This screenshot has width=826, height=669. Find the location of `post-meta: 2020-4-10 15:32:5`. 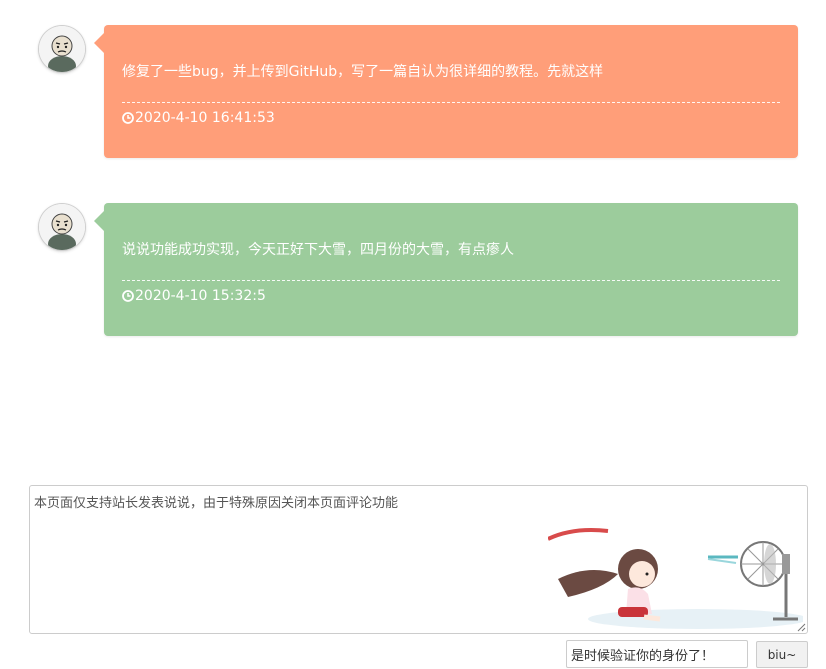

post-meta: 2020-4-10 15:32:5 is located at coordinates (194, 296).